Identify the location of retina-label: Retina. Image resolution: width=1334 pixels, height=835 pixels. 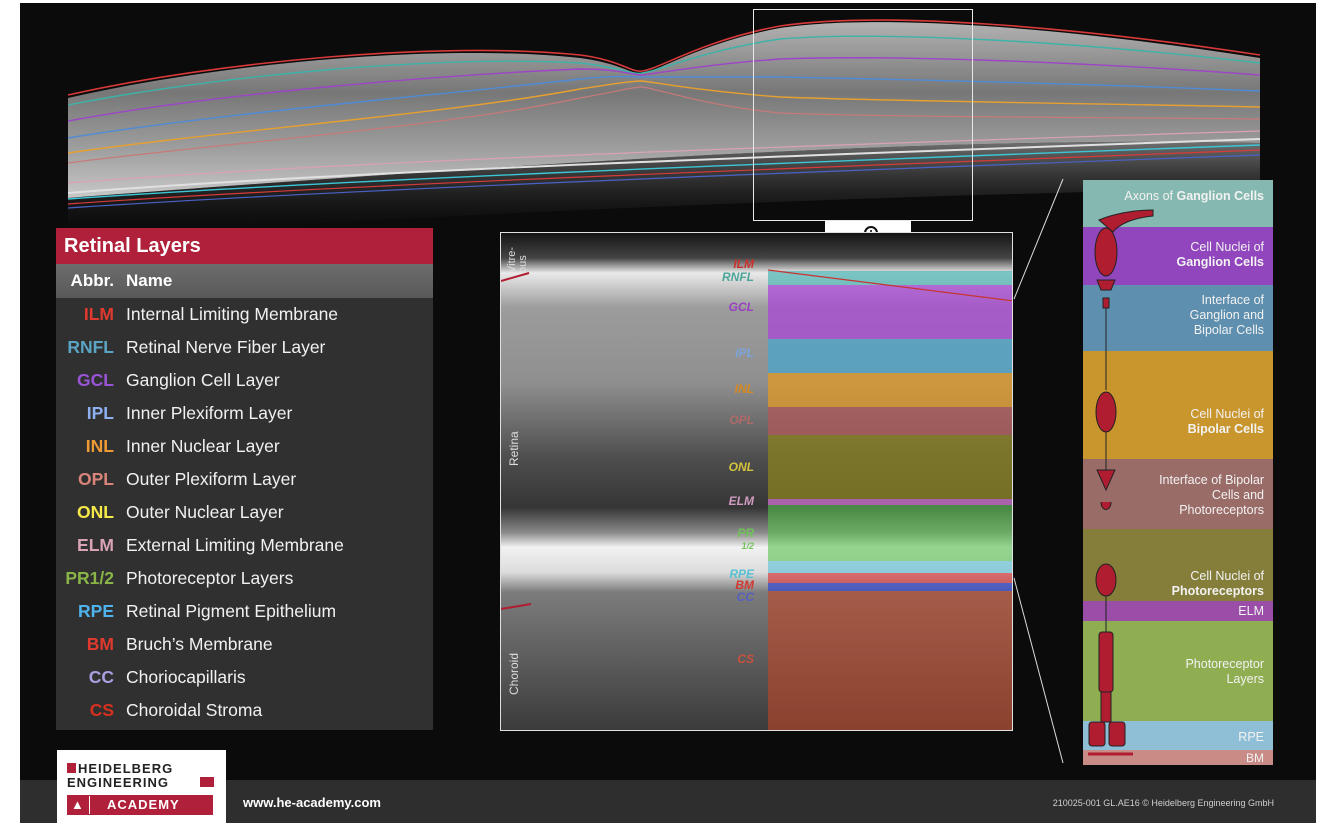
(514, 448).